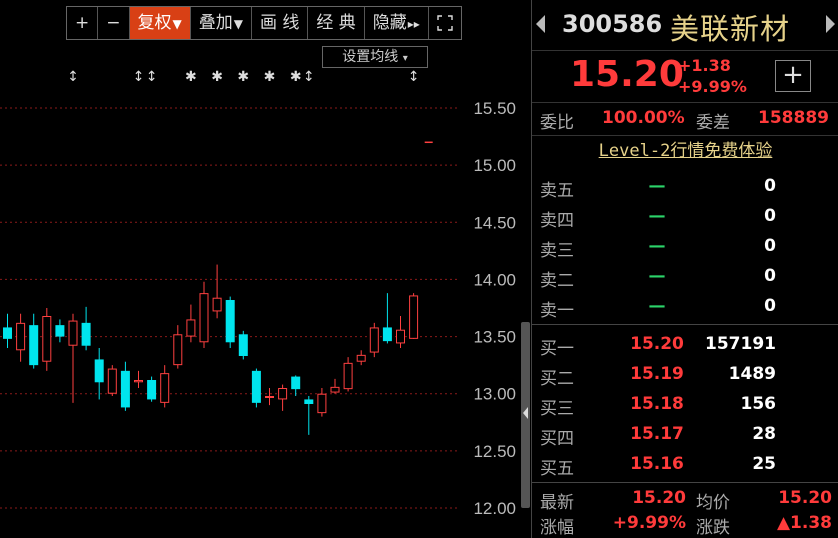  Describe the element at coordinates (494, 165) in the screenshot. I see `y-tick-label: 15.00` at that location.